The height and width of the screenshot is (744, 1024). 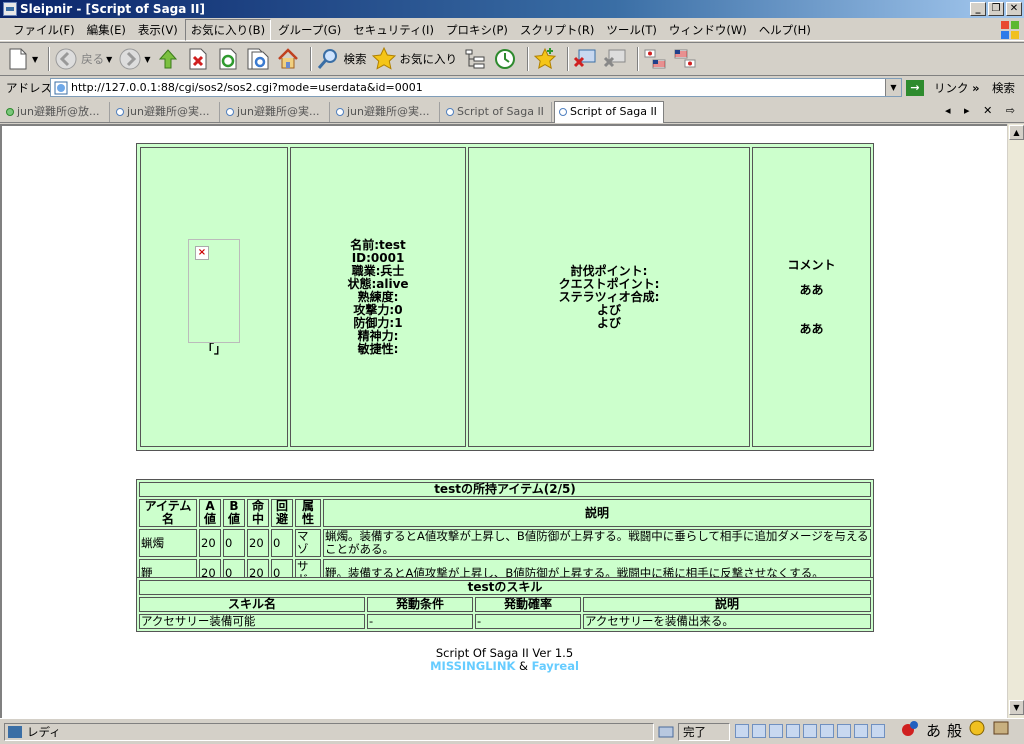 I want to click on translate-en-ja-button, so click(x=685, y=59).